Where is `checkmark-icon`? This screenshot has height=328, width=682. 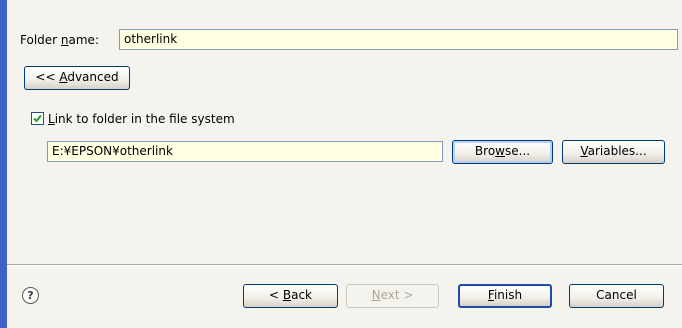
checkmark-icon is located at coordinates (37, 118).